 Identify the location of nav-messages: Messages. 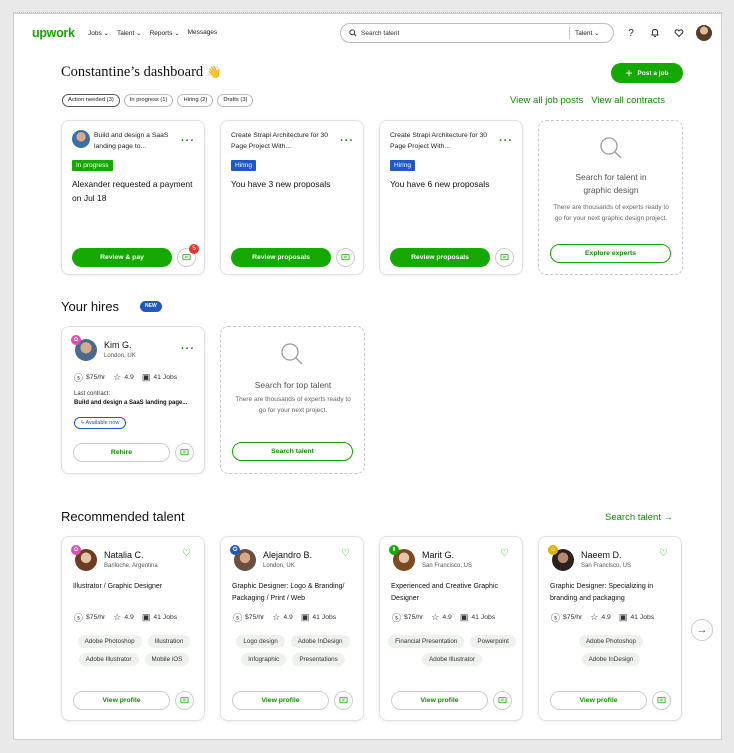
(203, 33).